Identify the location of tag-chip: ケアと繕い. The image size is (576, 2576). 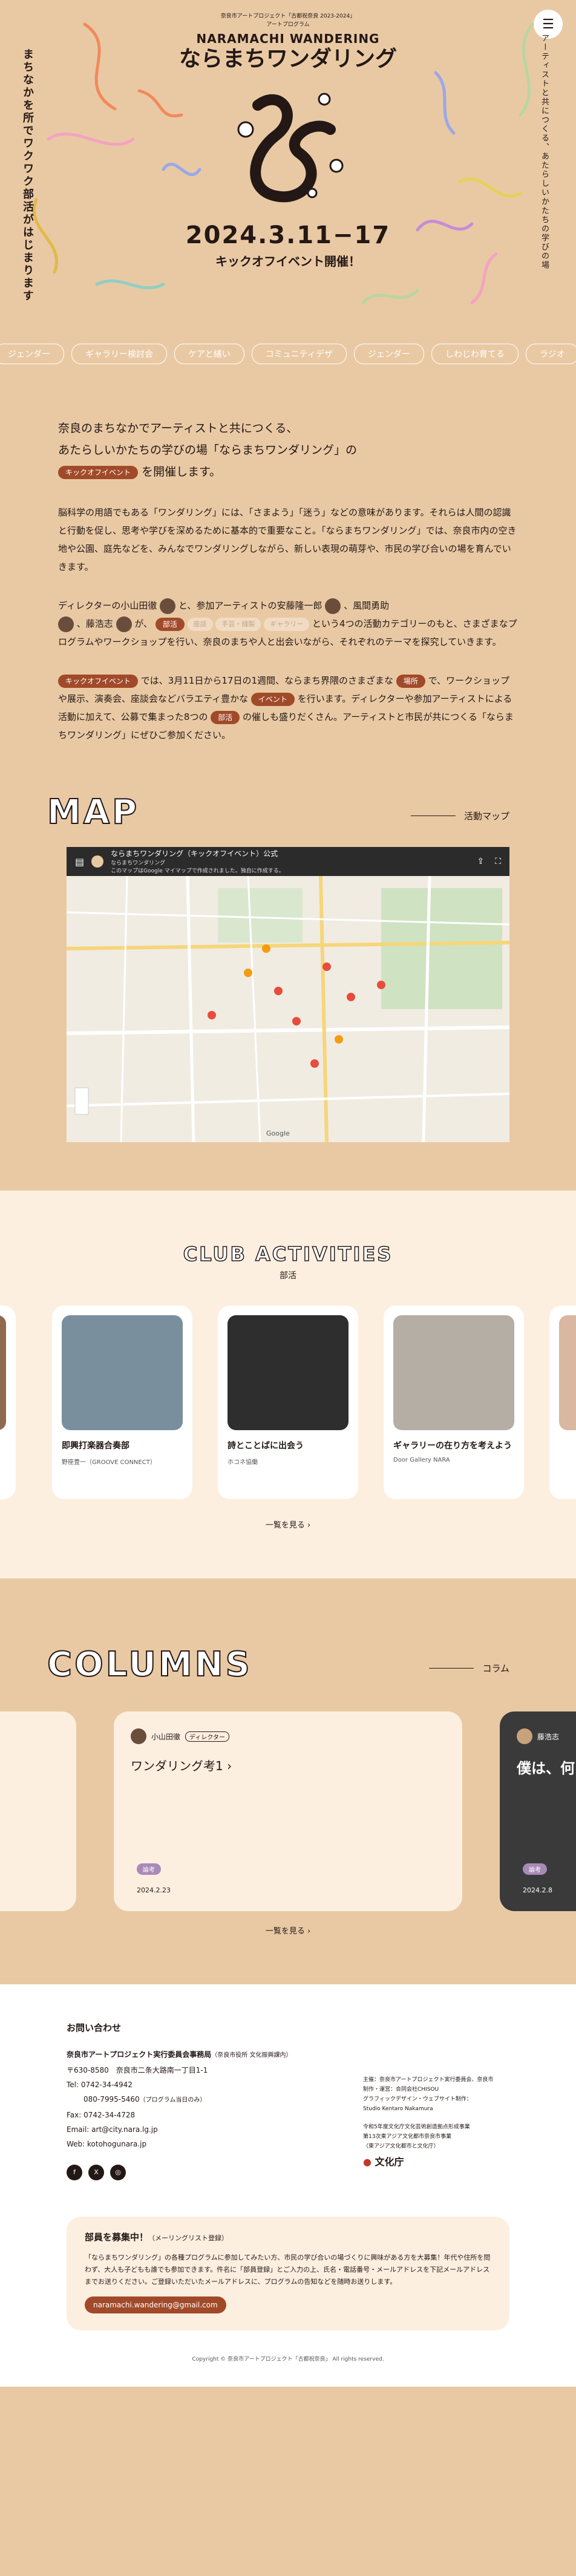
(209, 354).